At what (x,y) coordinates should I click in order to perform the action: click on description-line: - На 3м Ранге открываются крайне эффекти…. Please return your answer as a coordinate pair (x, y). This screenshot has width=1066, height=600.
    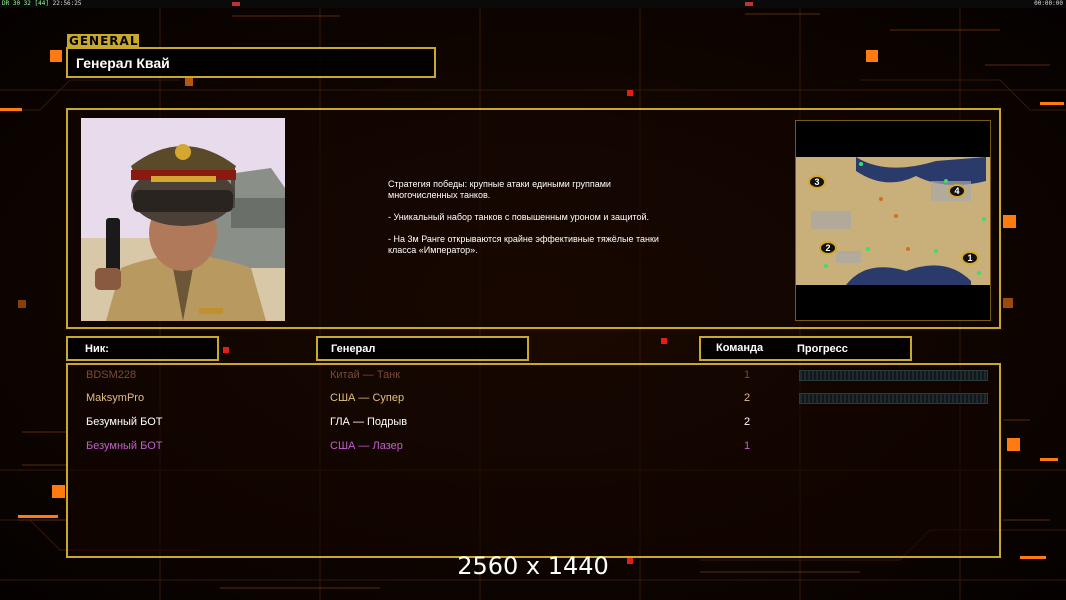
    Looking at the image, I should click on (523, 244).